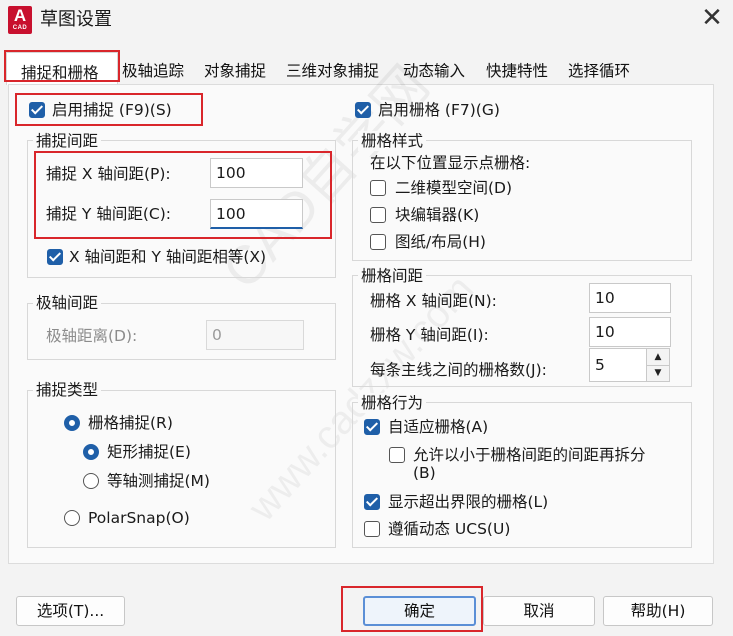 Image resolution: width=733 pixels, height=636 pixels. Describe the element at coordinates (433, 301) in the screenshot. I see `grid-x-label: 栅格 X 轴间距(N):` at that location.